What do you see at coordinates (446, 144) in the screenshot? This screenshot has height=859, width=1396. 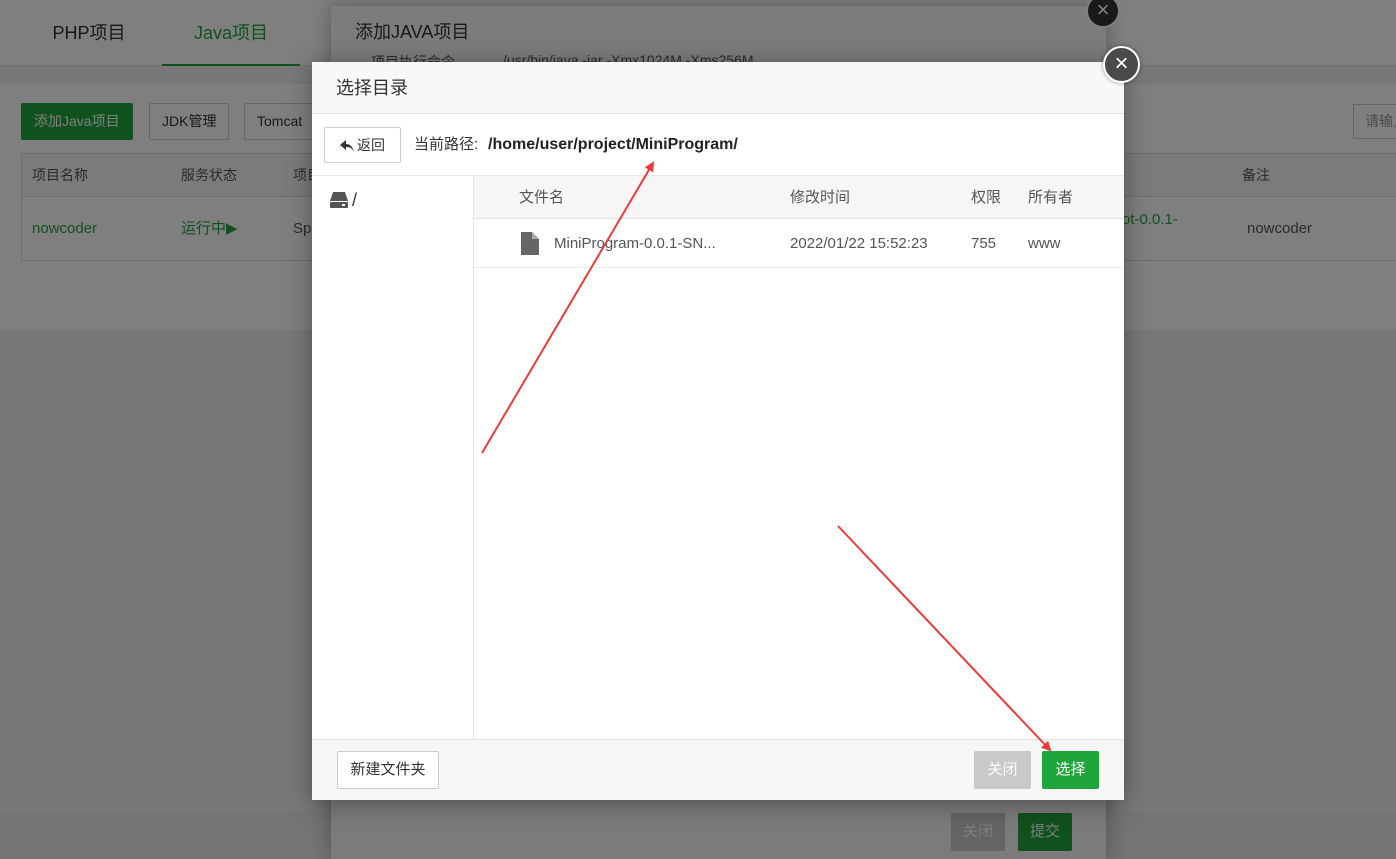 I see `current-path-label: 当前路径:` at bounding box center [446, 144].